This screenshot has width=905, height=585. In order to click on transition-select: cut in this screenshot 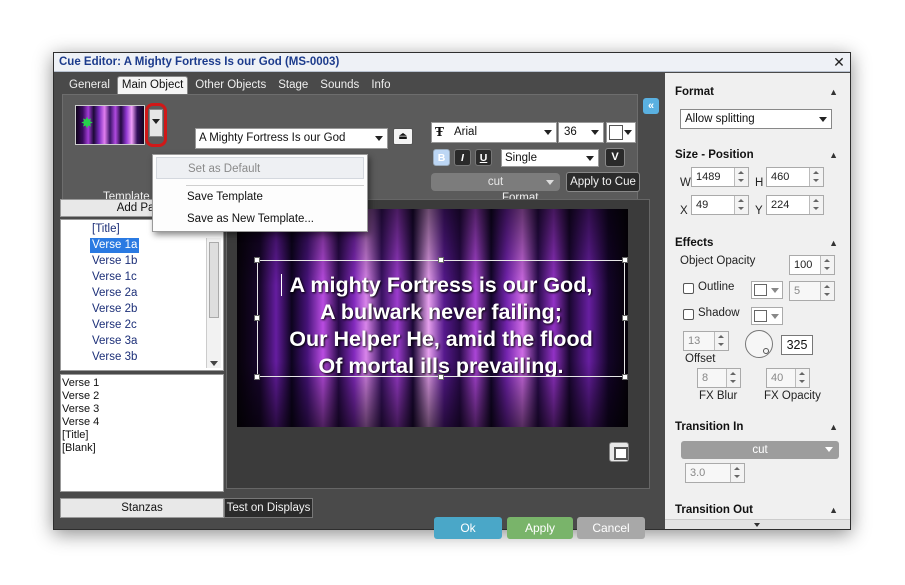, I will do `click(495, 182)`.